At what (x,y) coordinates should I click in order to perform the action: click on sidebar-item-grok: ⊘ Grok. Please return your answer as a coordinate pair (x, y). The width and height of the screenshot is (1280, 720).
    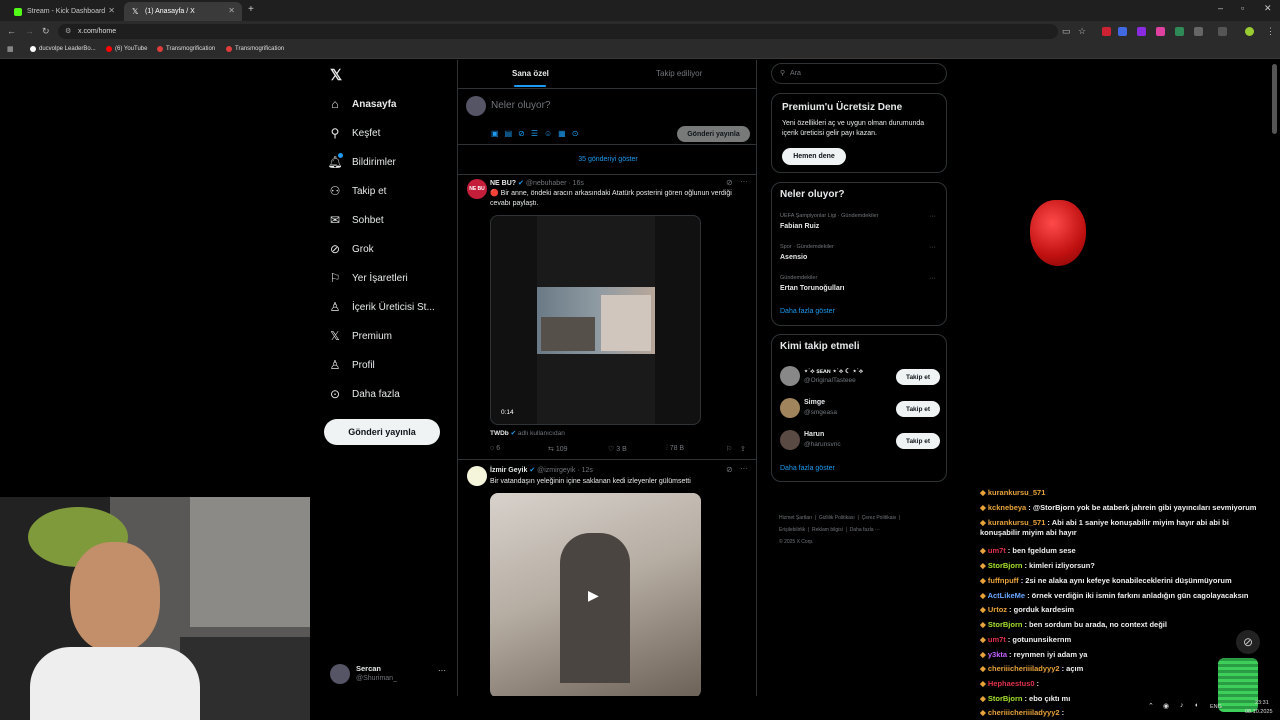
    Looking at the image, I should click on (351, 249).